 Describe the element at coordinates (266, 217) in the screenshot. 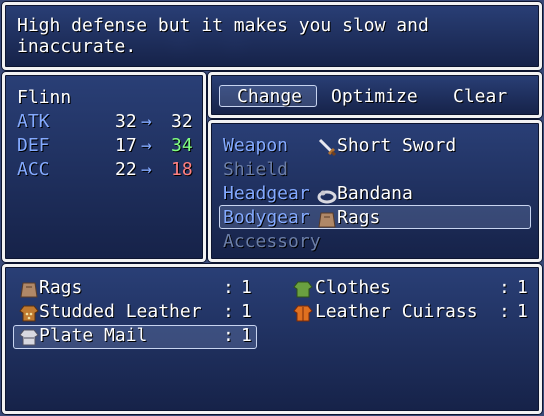

I see `slot-label-bodygear: Bodygear` at that location.